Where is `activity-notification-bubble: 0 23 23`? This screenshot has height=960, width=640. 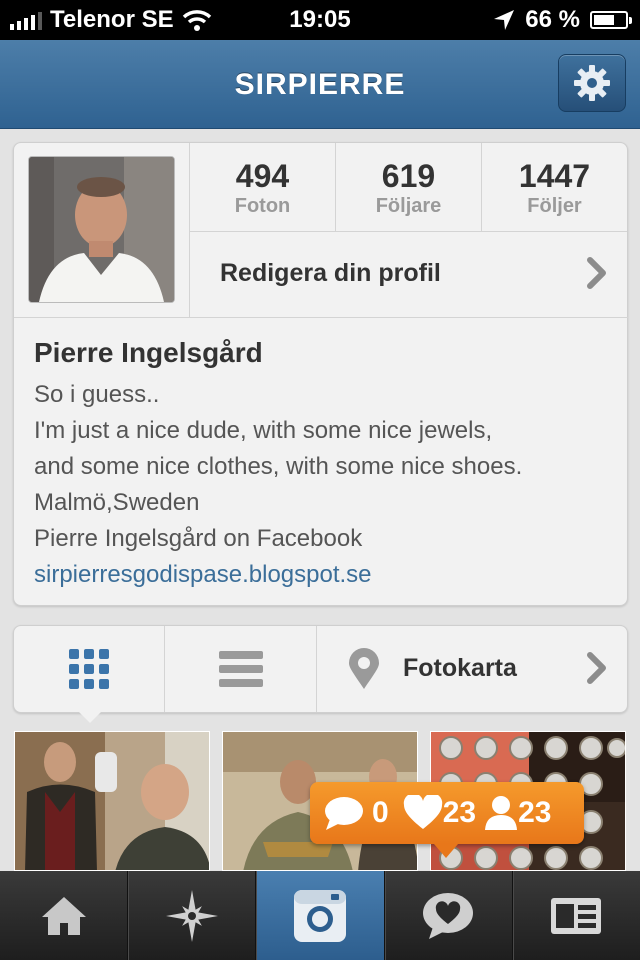
activity-notification-bubble: 0 23 23 is located at coordinates (447, 813).